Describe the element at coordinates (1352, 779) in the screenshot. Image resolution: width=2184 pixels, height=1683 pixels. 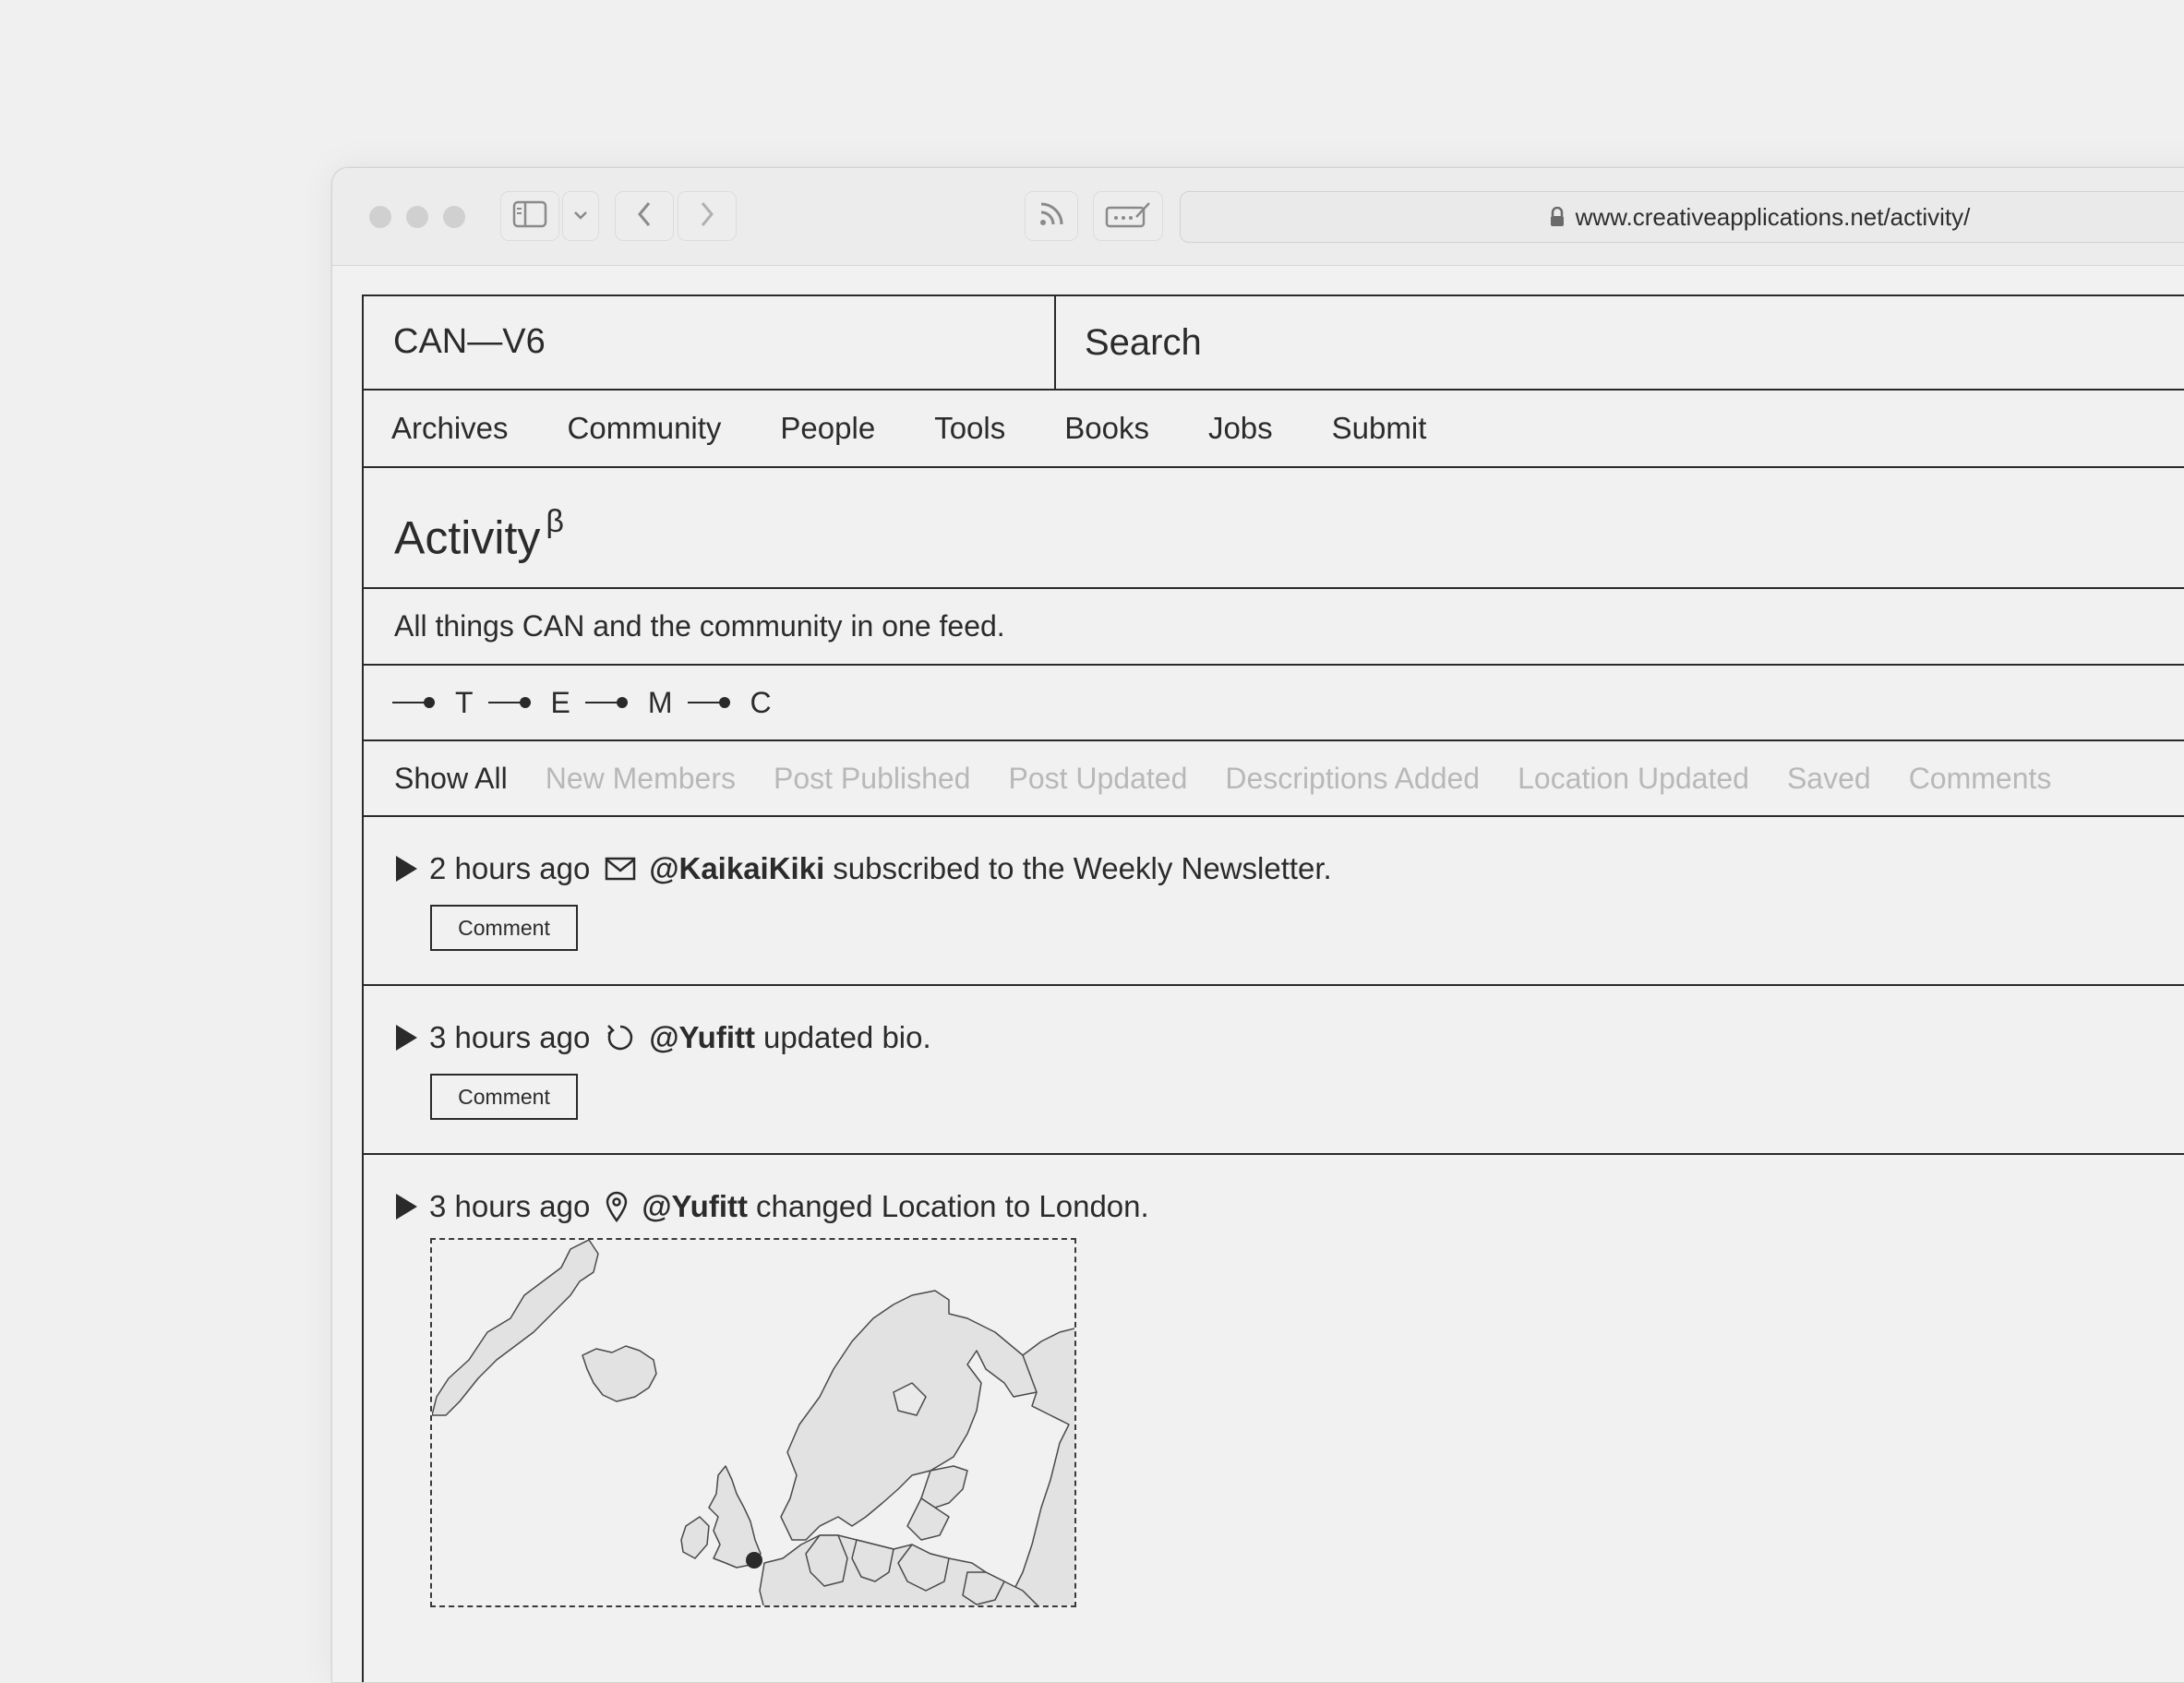
I see `filter-descriptions-added: Descriptions Added` at that location.